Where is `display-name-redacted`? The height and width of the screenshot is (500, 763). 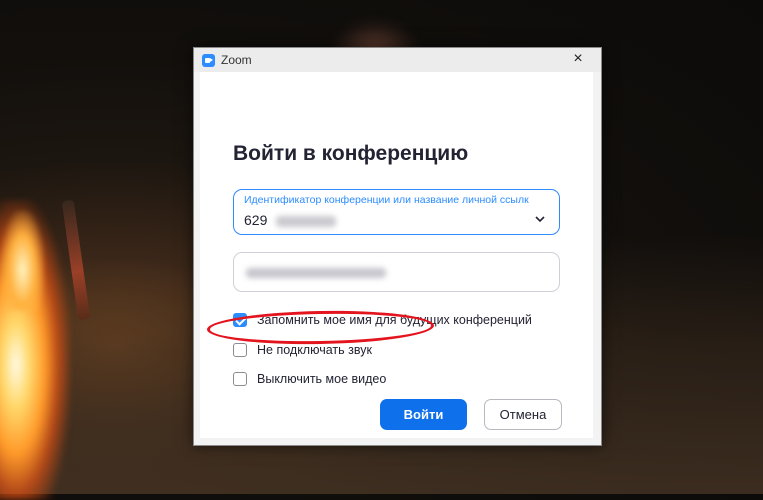 display-name-redacted is located at coordinates (316, 273).